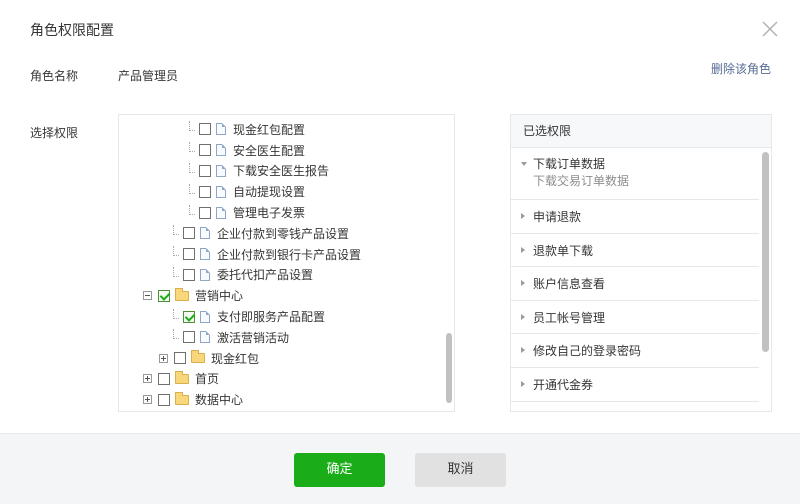  I want to click on role-name-label: 角色名称, so click(54, 76).